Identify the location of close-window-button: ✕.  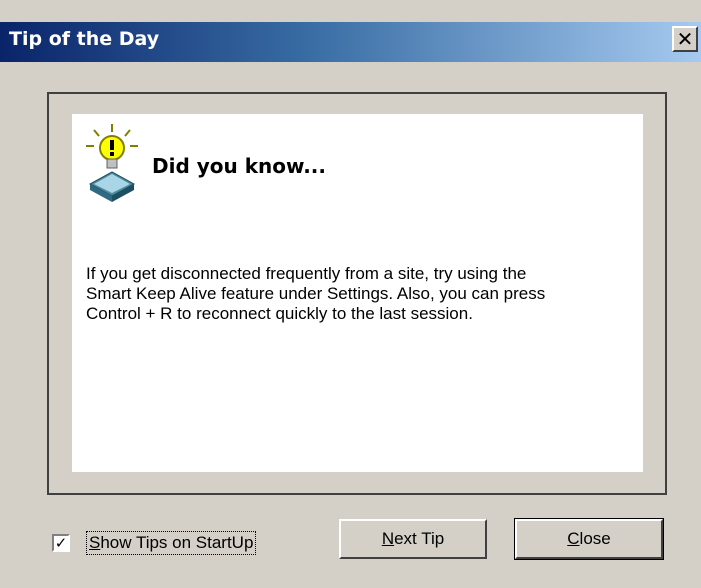
(685, 39).